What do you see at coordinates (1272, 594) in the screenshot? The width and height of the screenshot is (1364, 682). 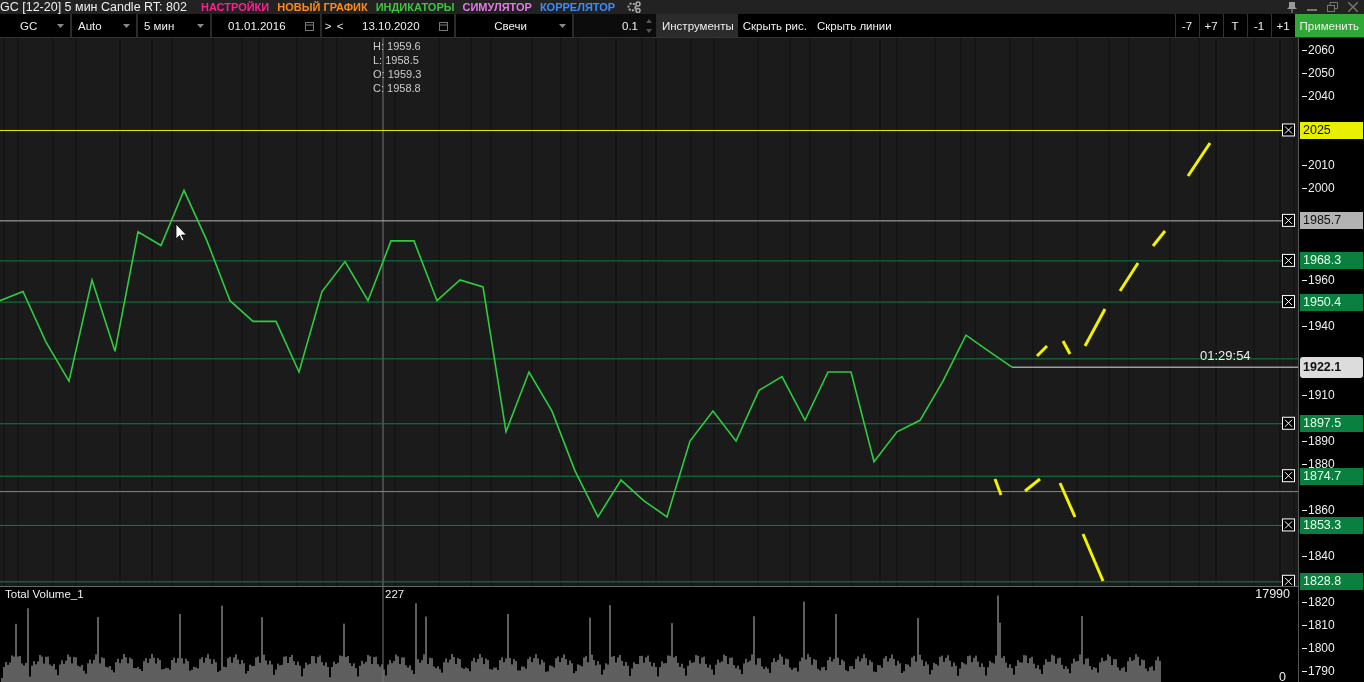 I see `volume-max-label: 17990` at bounding box center [1272, 594].